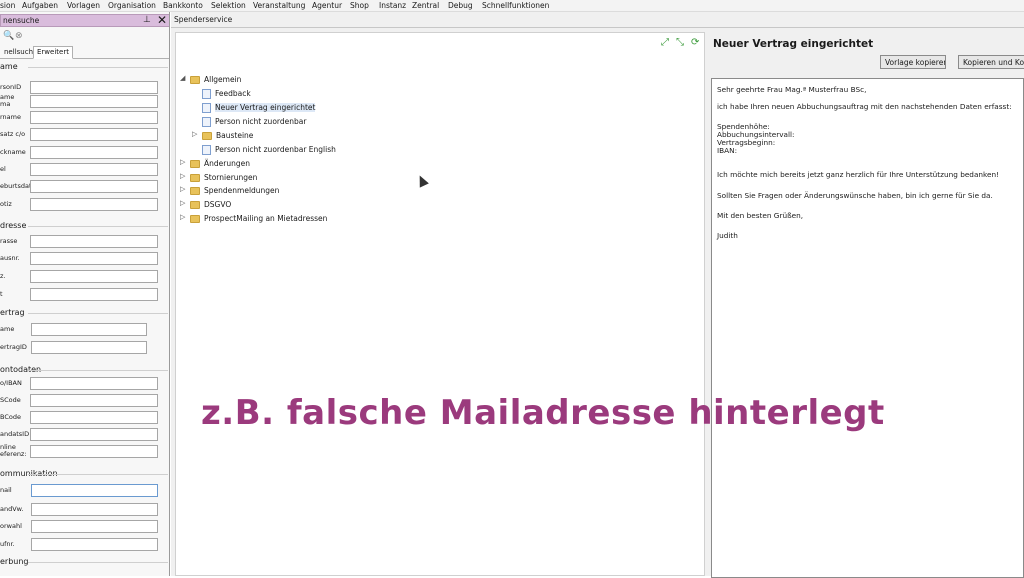 This screenshot has width=1024, height=578. I want to click on main-tab-strip: Spenderservice, so click(597, 21).